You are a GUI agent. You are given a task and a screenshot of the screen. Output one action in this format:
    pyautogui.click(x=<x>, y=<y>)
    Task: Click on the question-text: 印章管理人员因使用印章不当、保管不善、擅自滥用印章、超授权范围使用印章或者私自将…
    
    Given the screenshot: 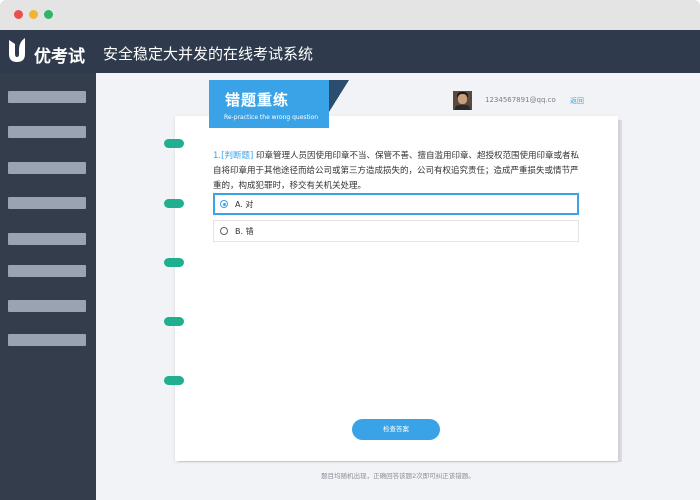 What is the action you would take?
    pyautogui.click(x=396, y=171)
    